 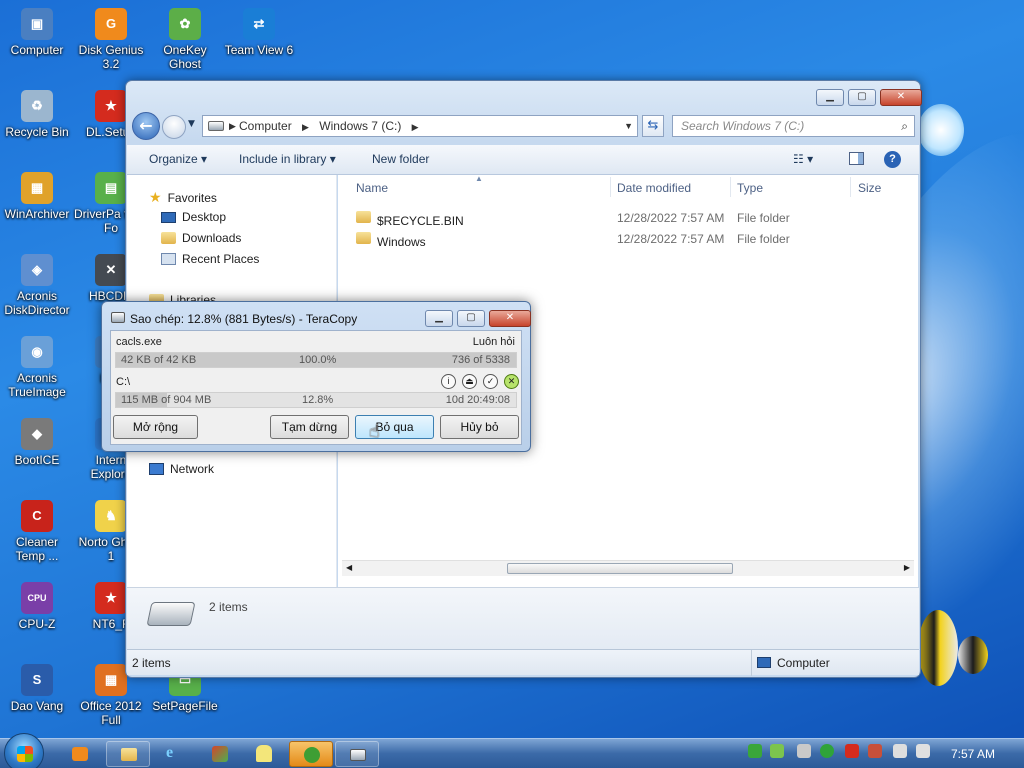 I want to click on status-location: Computer, so click(x=803, y=663).